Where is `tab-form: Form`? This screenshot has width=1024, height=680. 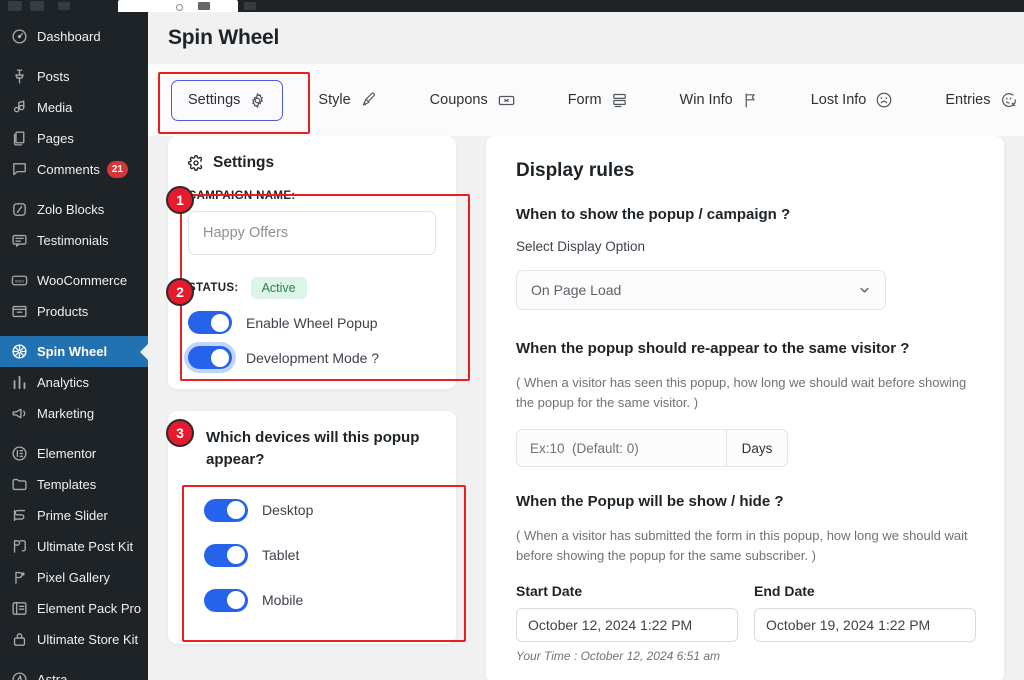 tab-form: Form is located at coordinates (598, 100).